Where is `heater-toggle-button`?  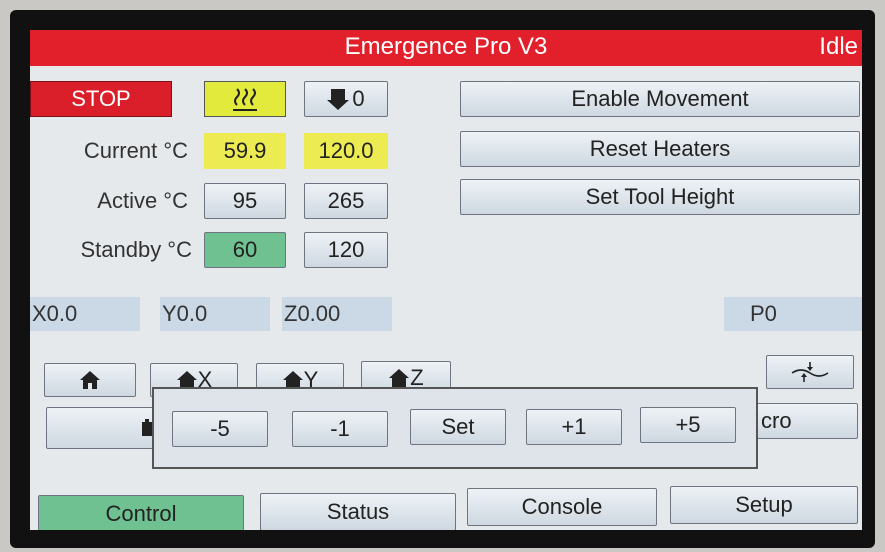 heater-toggle-button is located at coordinates (245, 99).